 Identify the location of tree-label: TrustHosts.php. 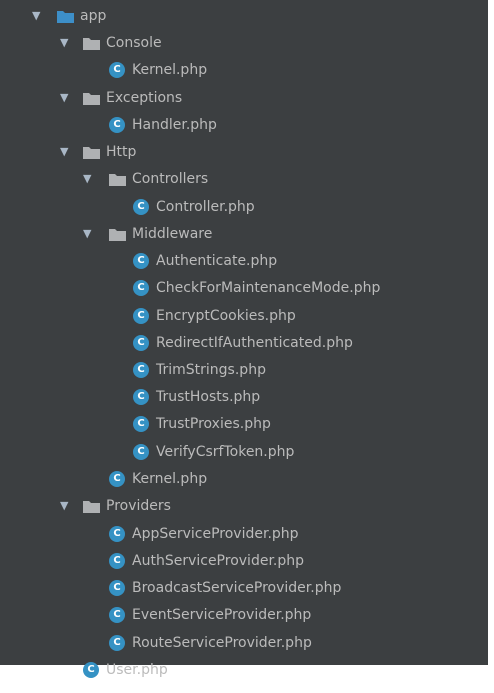
(208, 397).